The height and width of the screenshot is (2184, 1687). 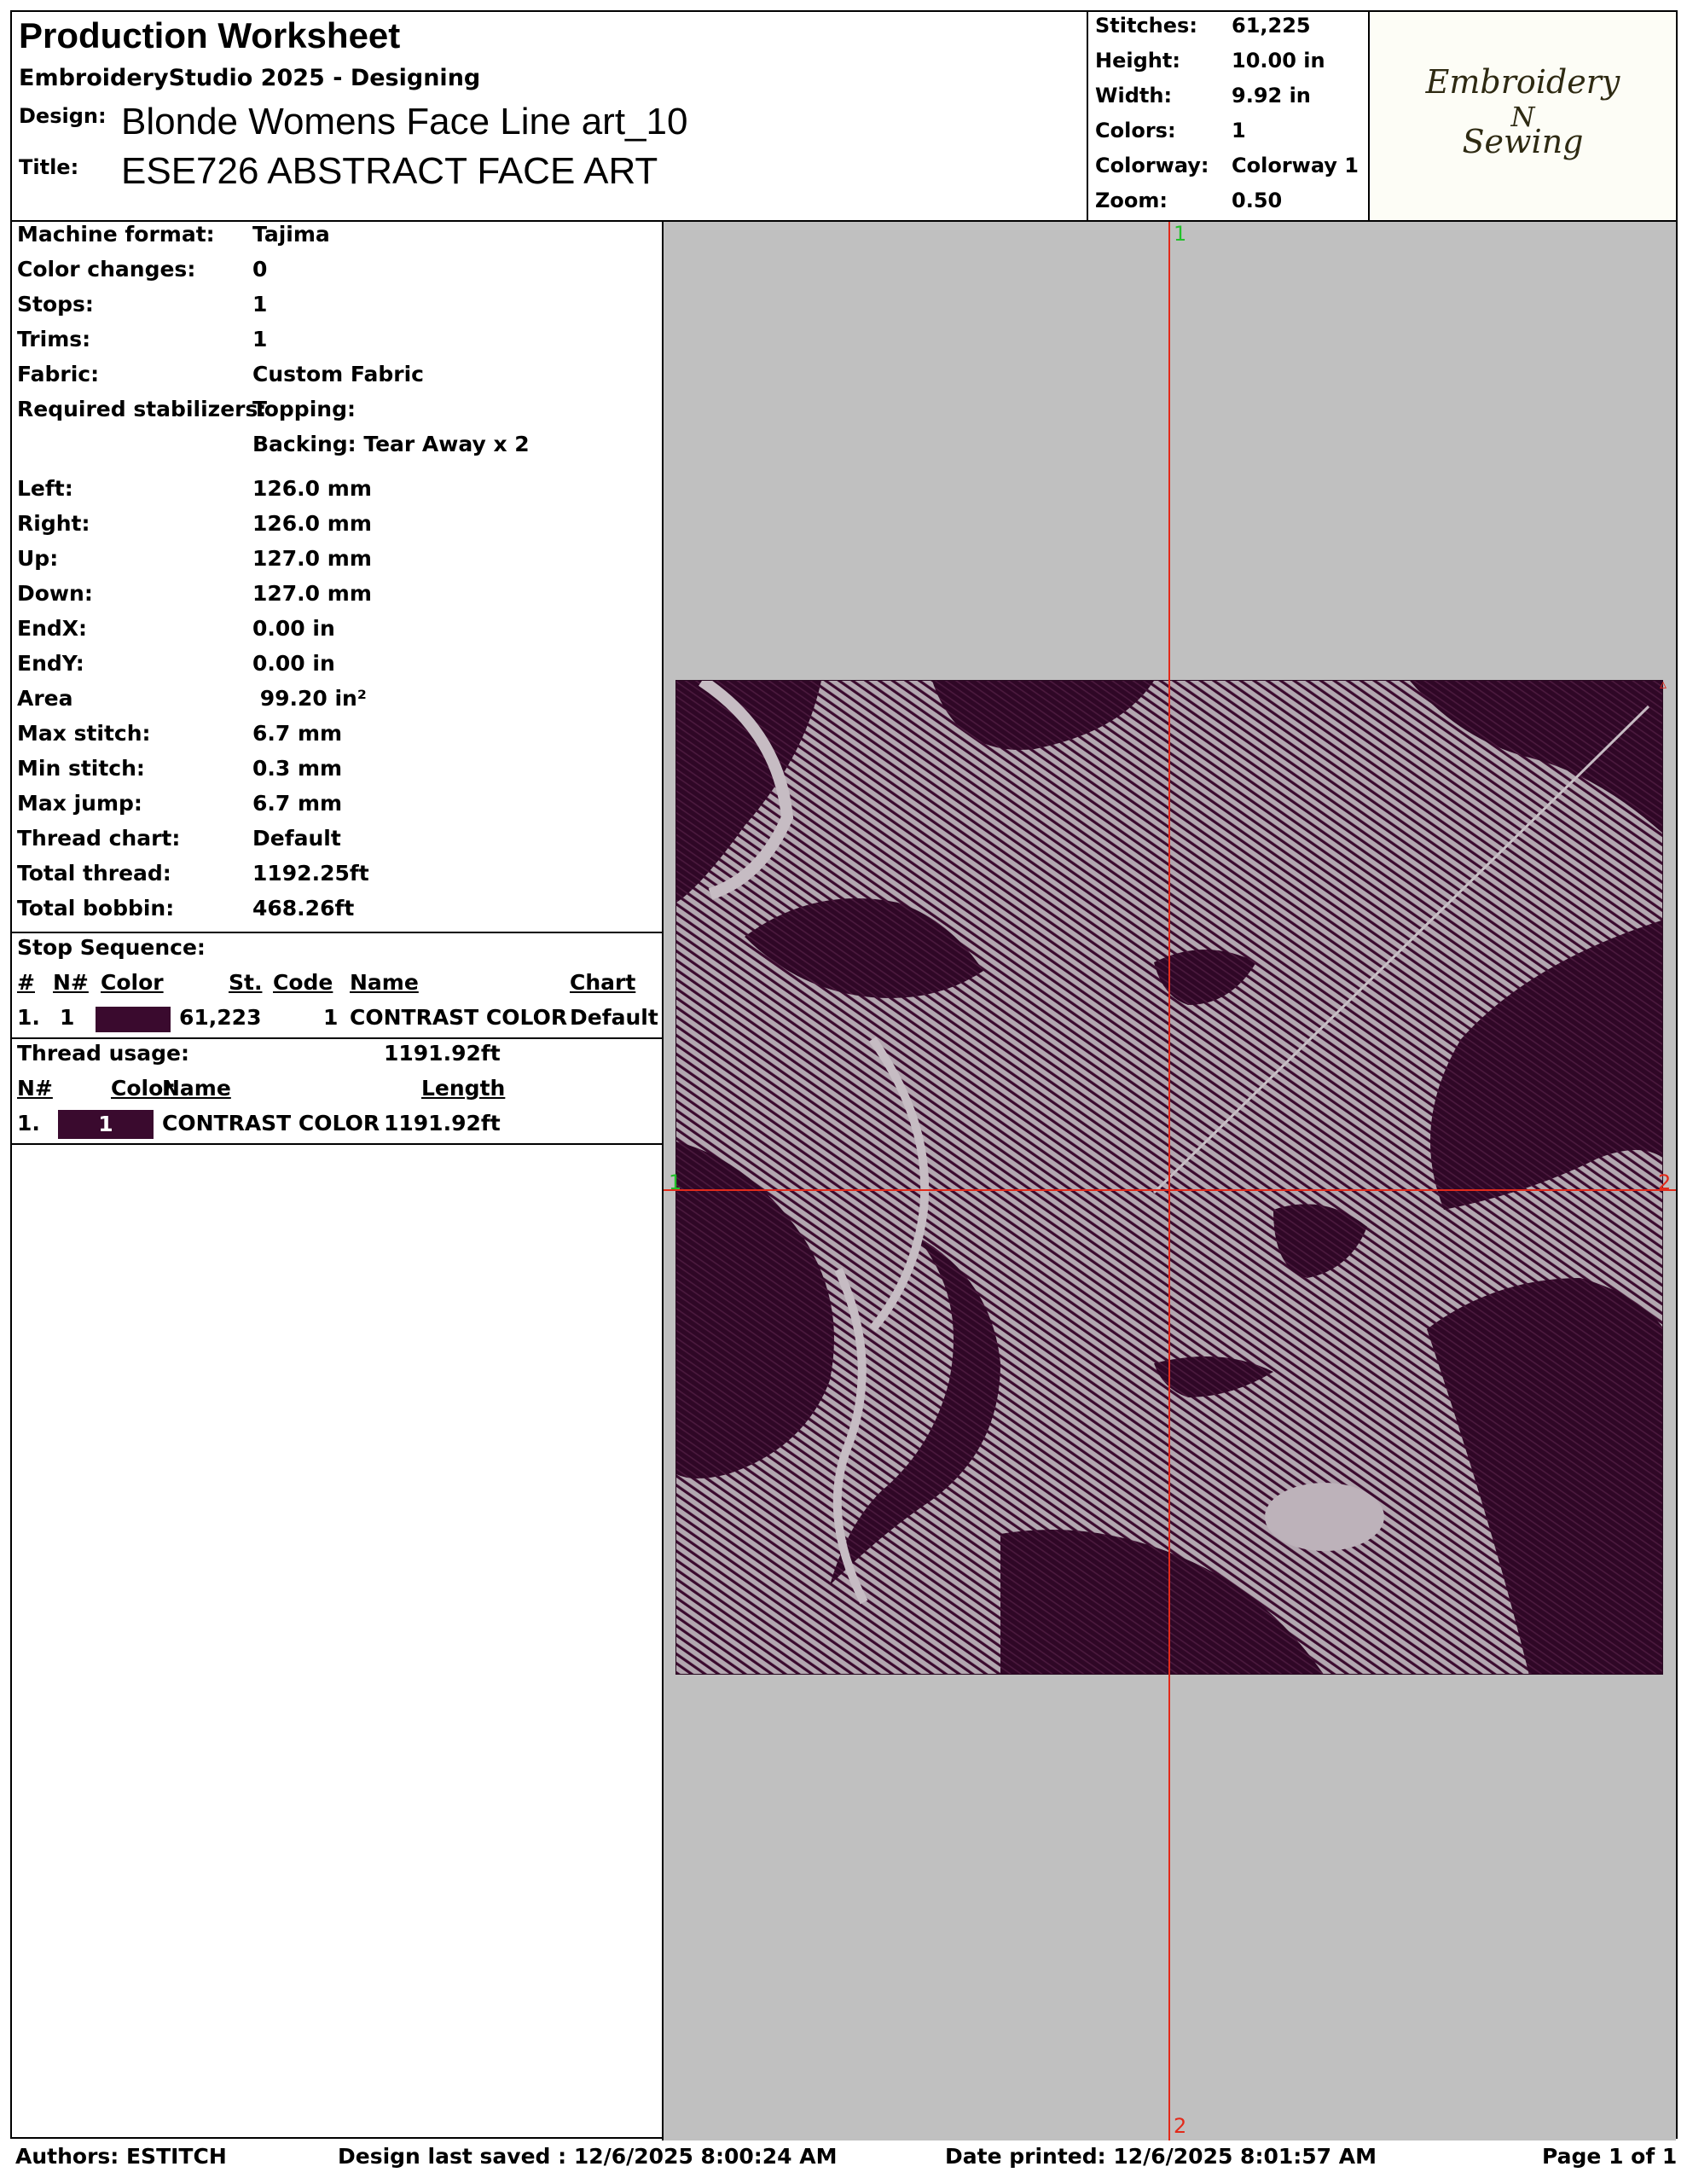 I want to click on stop-header-chart: Chart, so click(x=603, y=983).